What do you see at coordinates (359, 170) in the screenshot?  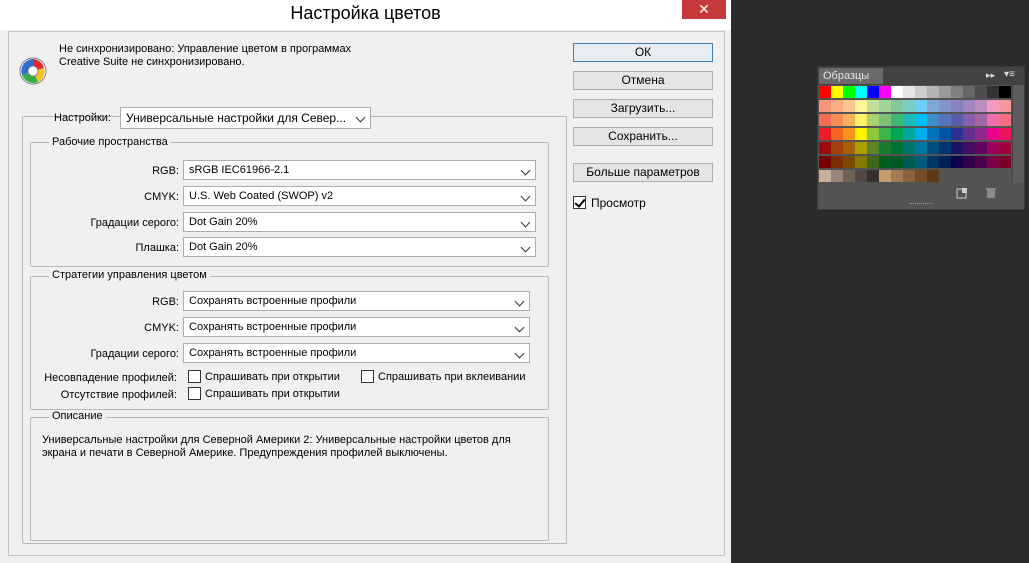 I see `rgb-workspace-dropdown: sRGB IEC61966-2.1` at bounding box center [359, 170].